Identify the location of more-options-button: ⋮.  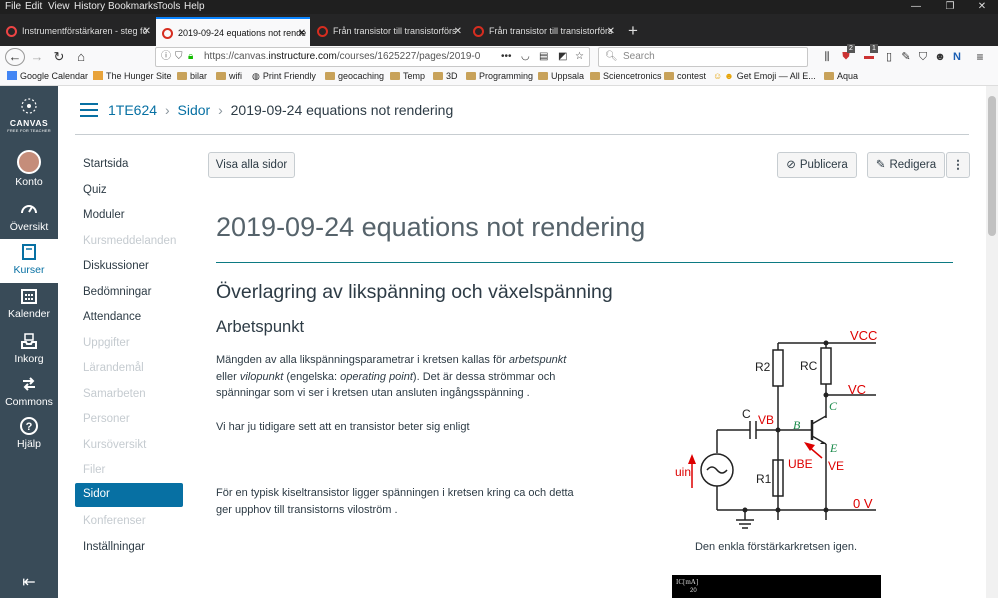
(958, 165).